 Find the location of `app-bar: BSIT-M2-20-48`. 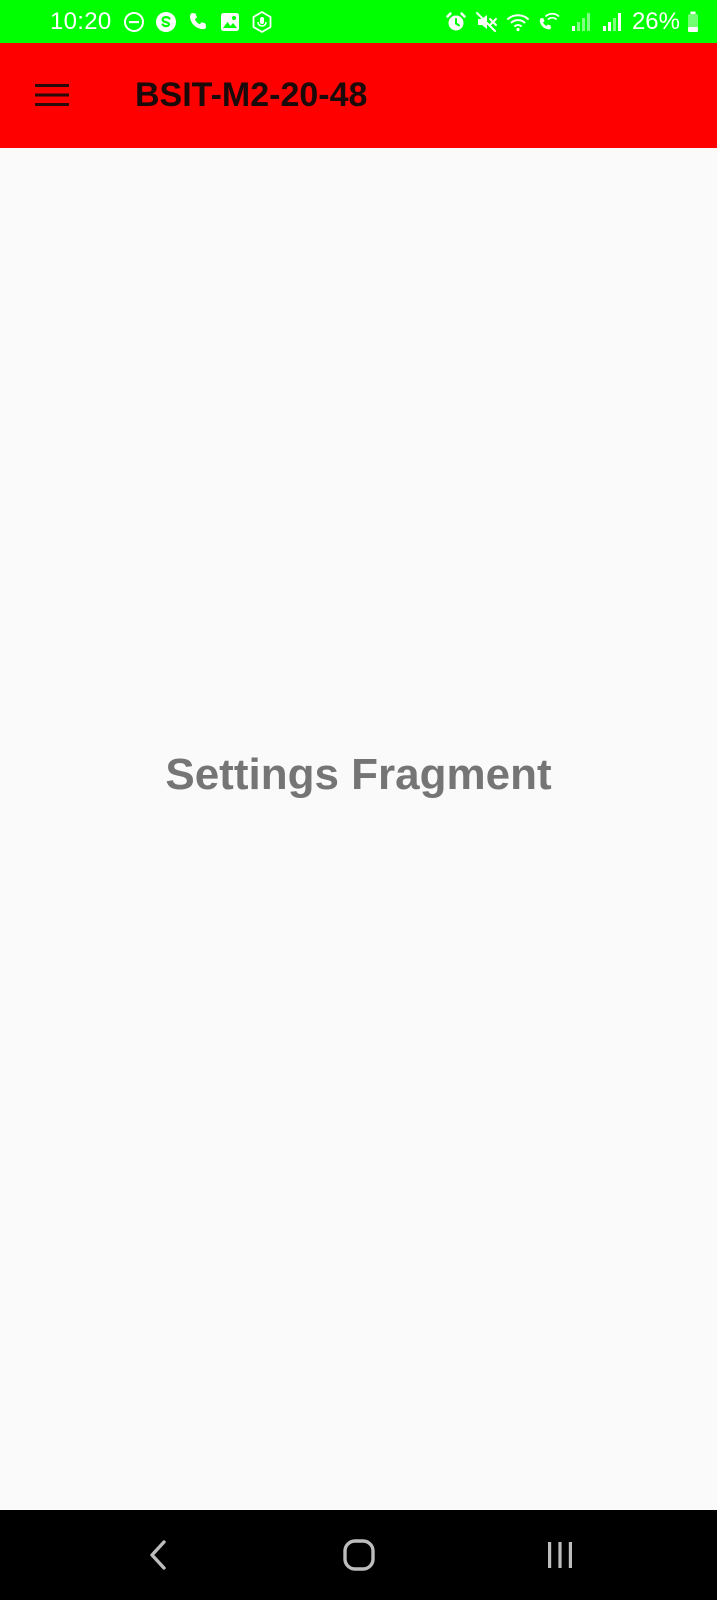

app-bar: BSIT-M2-20-48 is located at coordinates (358, 95).